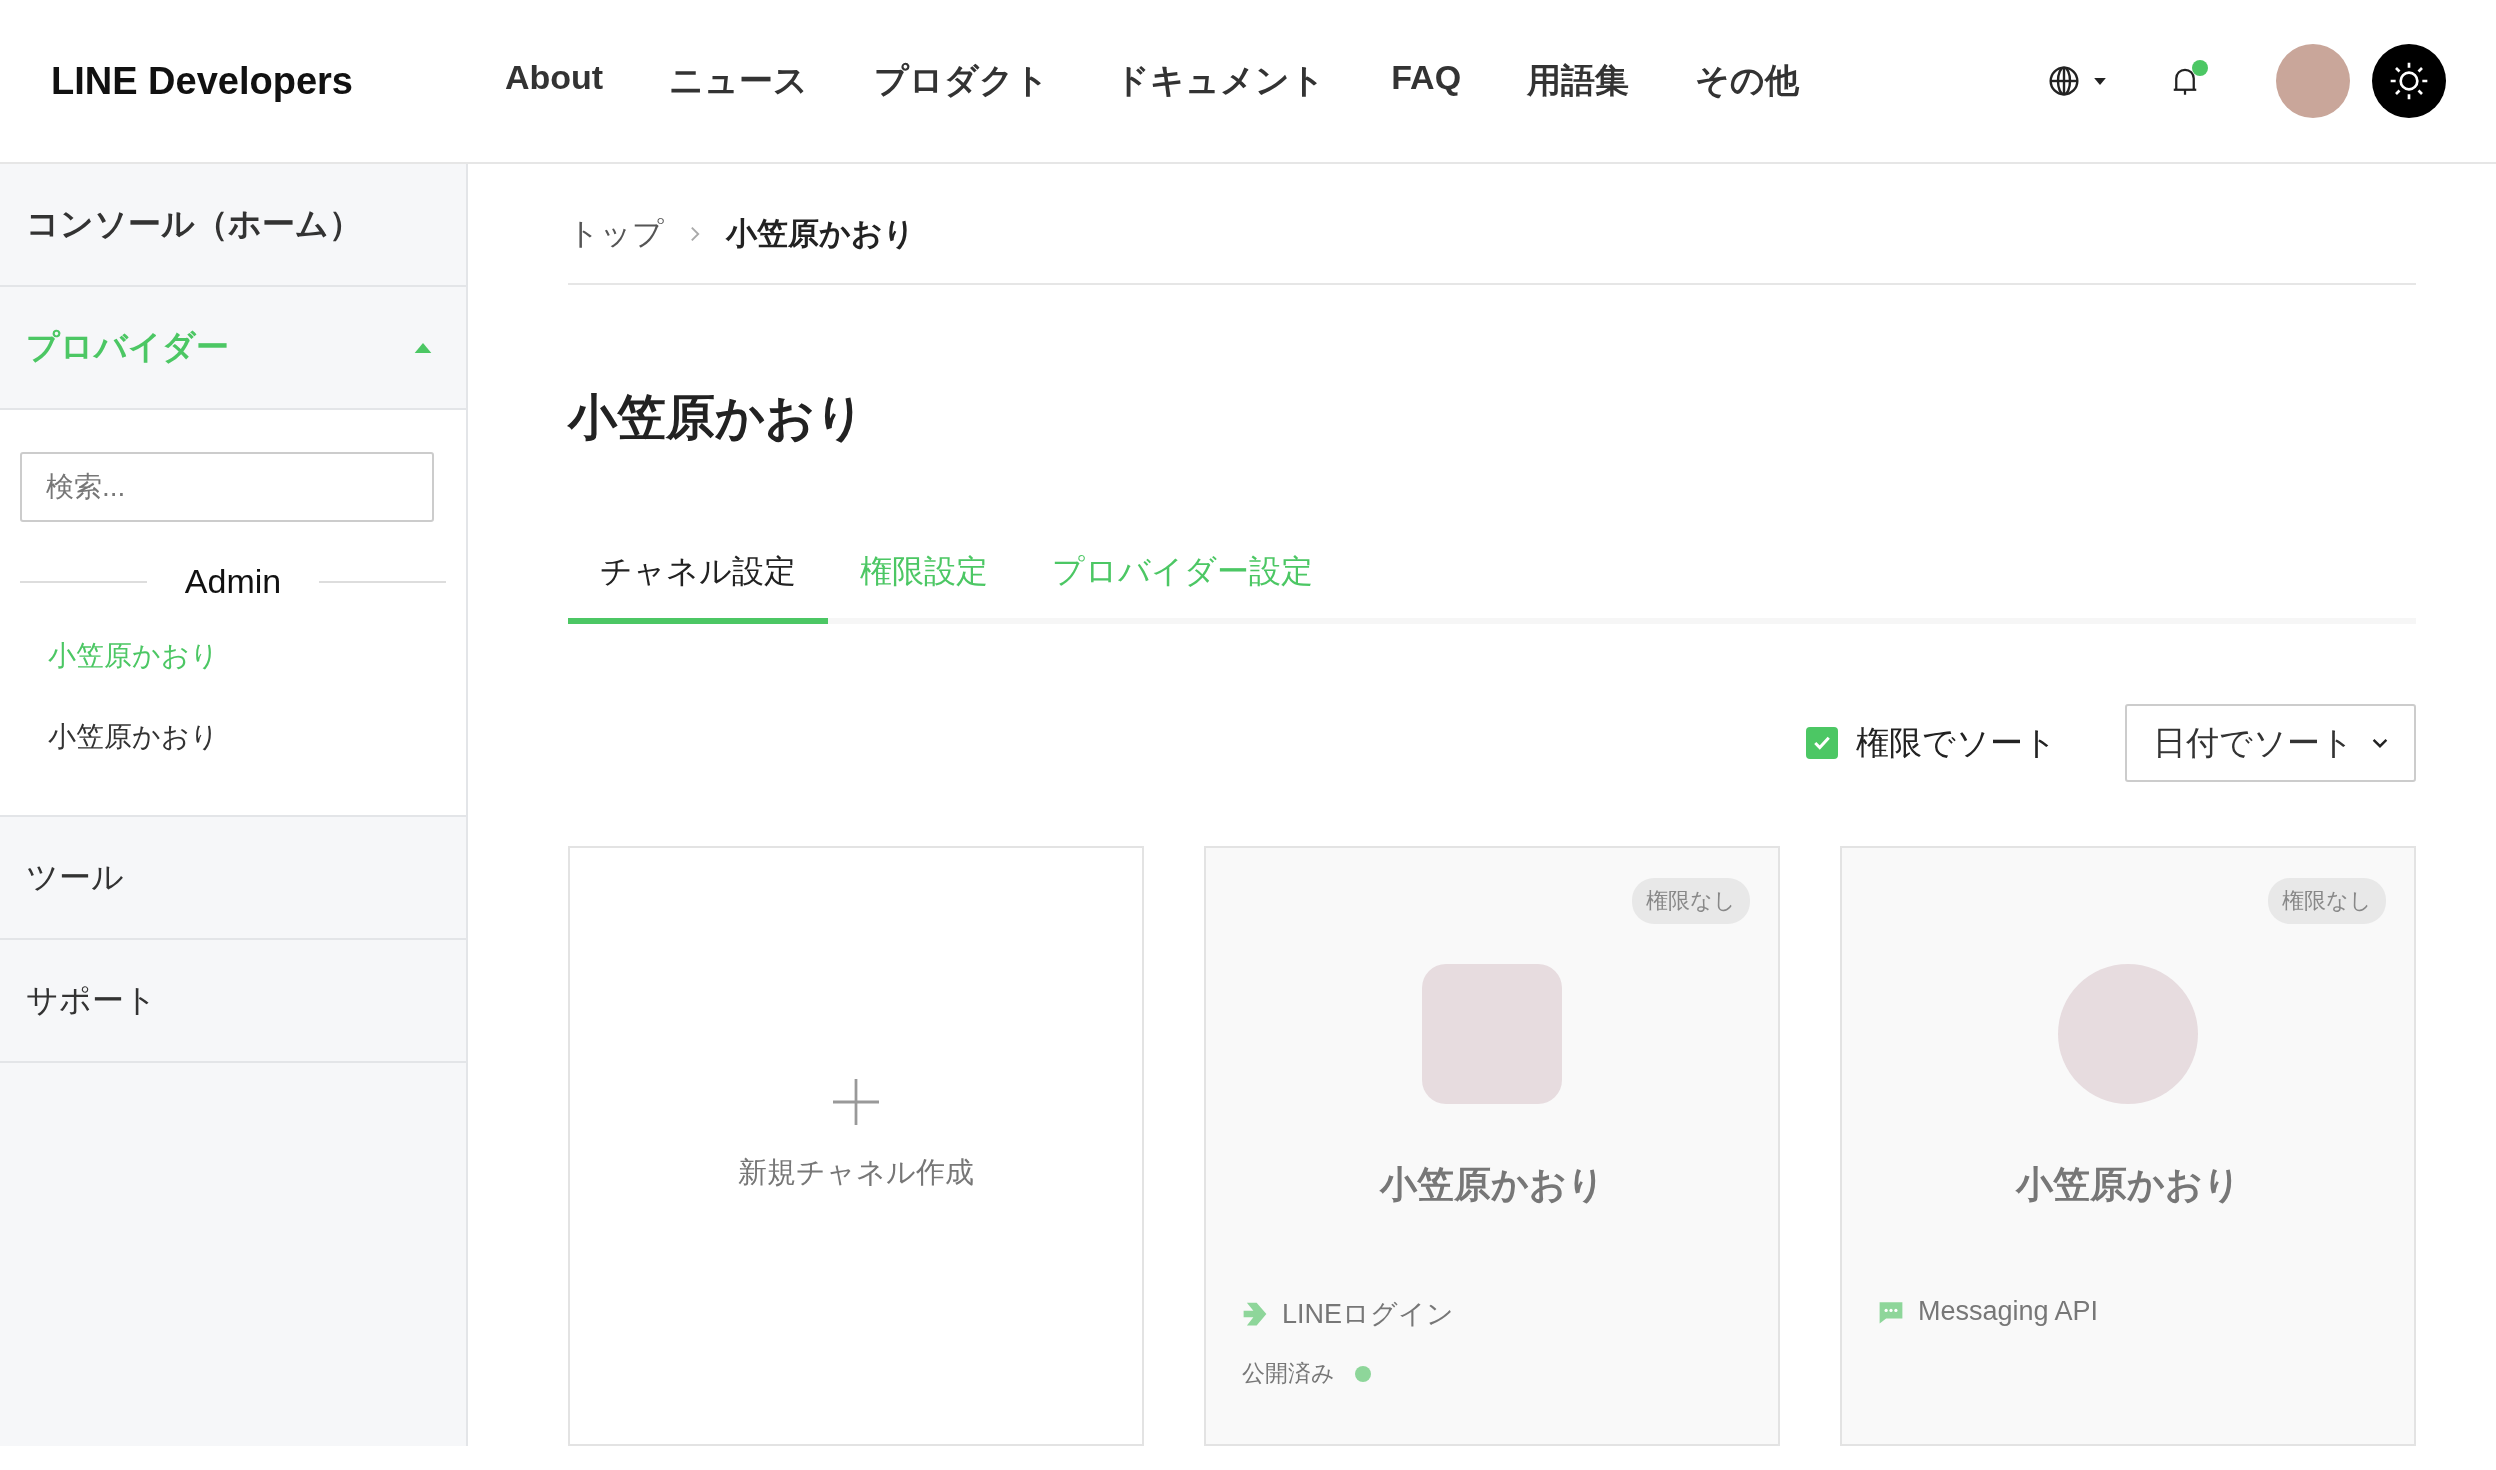 This screenshot has height=1470, width=2496. Describe the element at coordinates (2064, 81) in the screenshot. I see `globe-icon` at that location.